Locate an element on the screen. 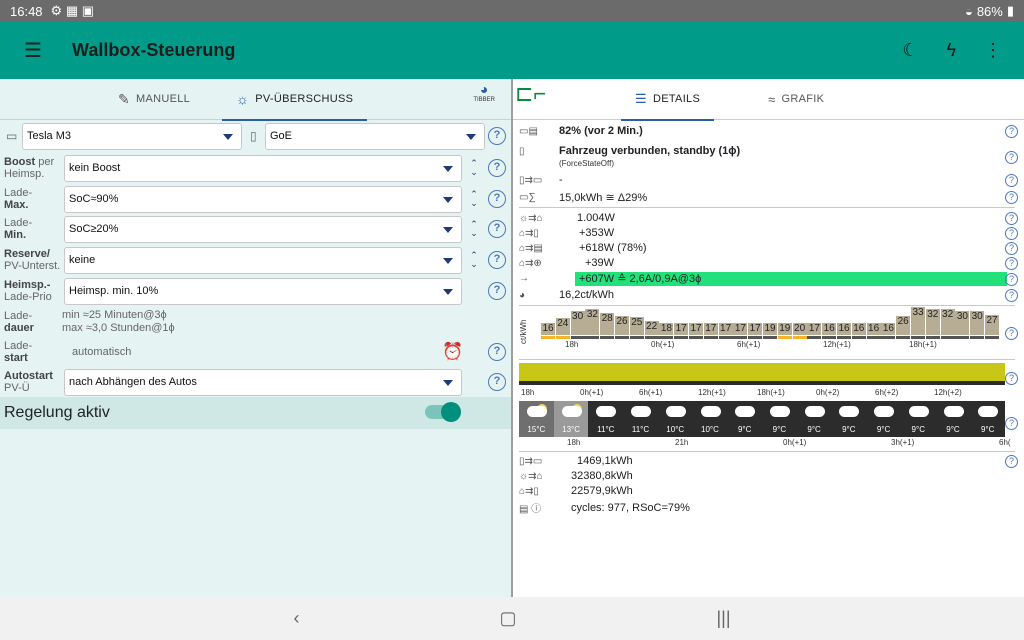 This screenshot has height=640, width=1024. state-sub: (ForceStateOff) is located at coordinates (586, 163).